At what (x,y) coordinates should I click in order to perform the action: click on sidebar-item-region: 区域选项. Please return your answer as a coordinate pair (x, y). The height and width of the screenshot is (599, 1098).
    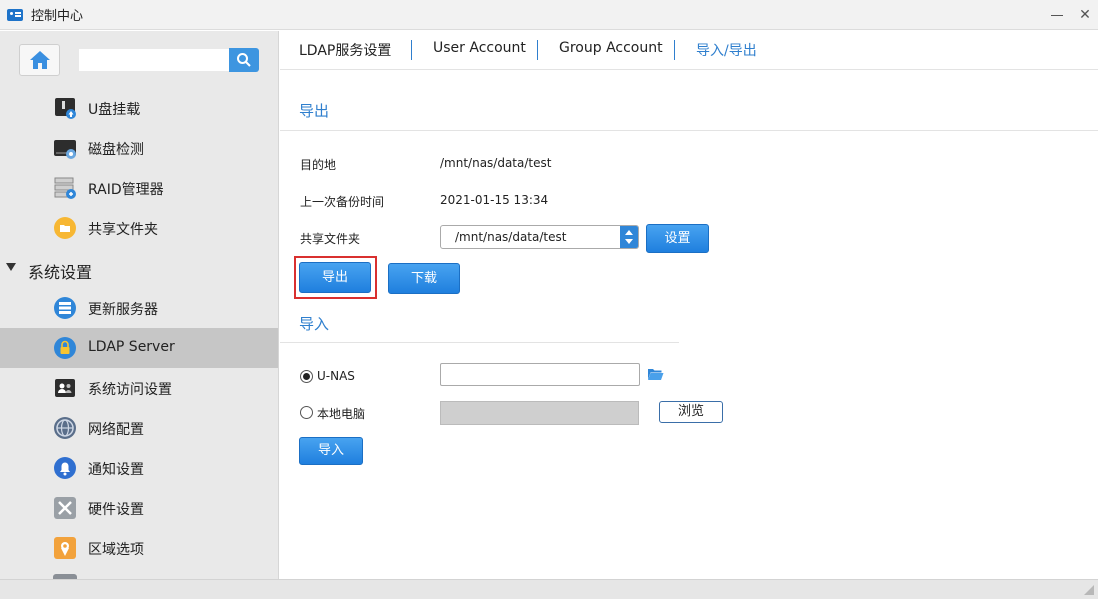
    Looking at the image, I should click on (139, 548).